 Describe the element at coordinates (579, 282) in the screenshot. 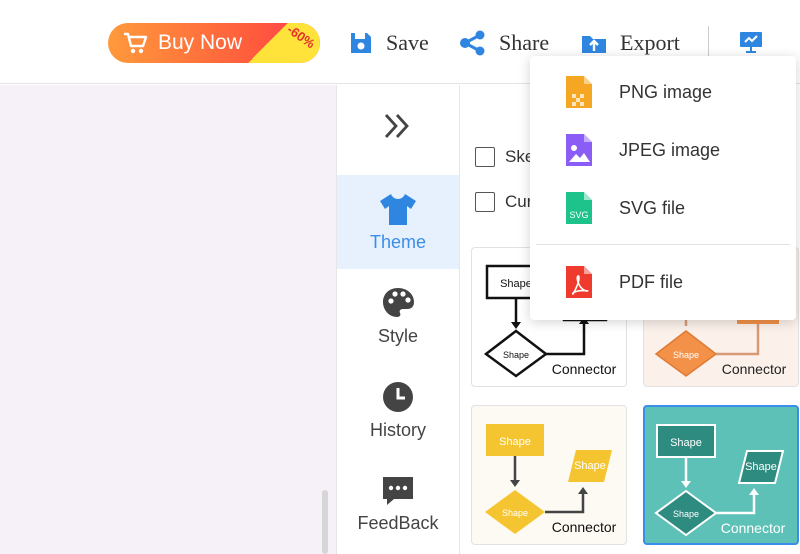

I see `pdf-file-icon` at that location.